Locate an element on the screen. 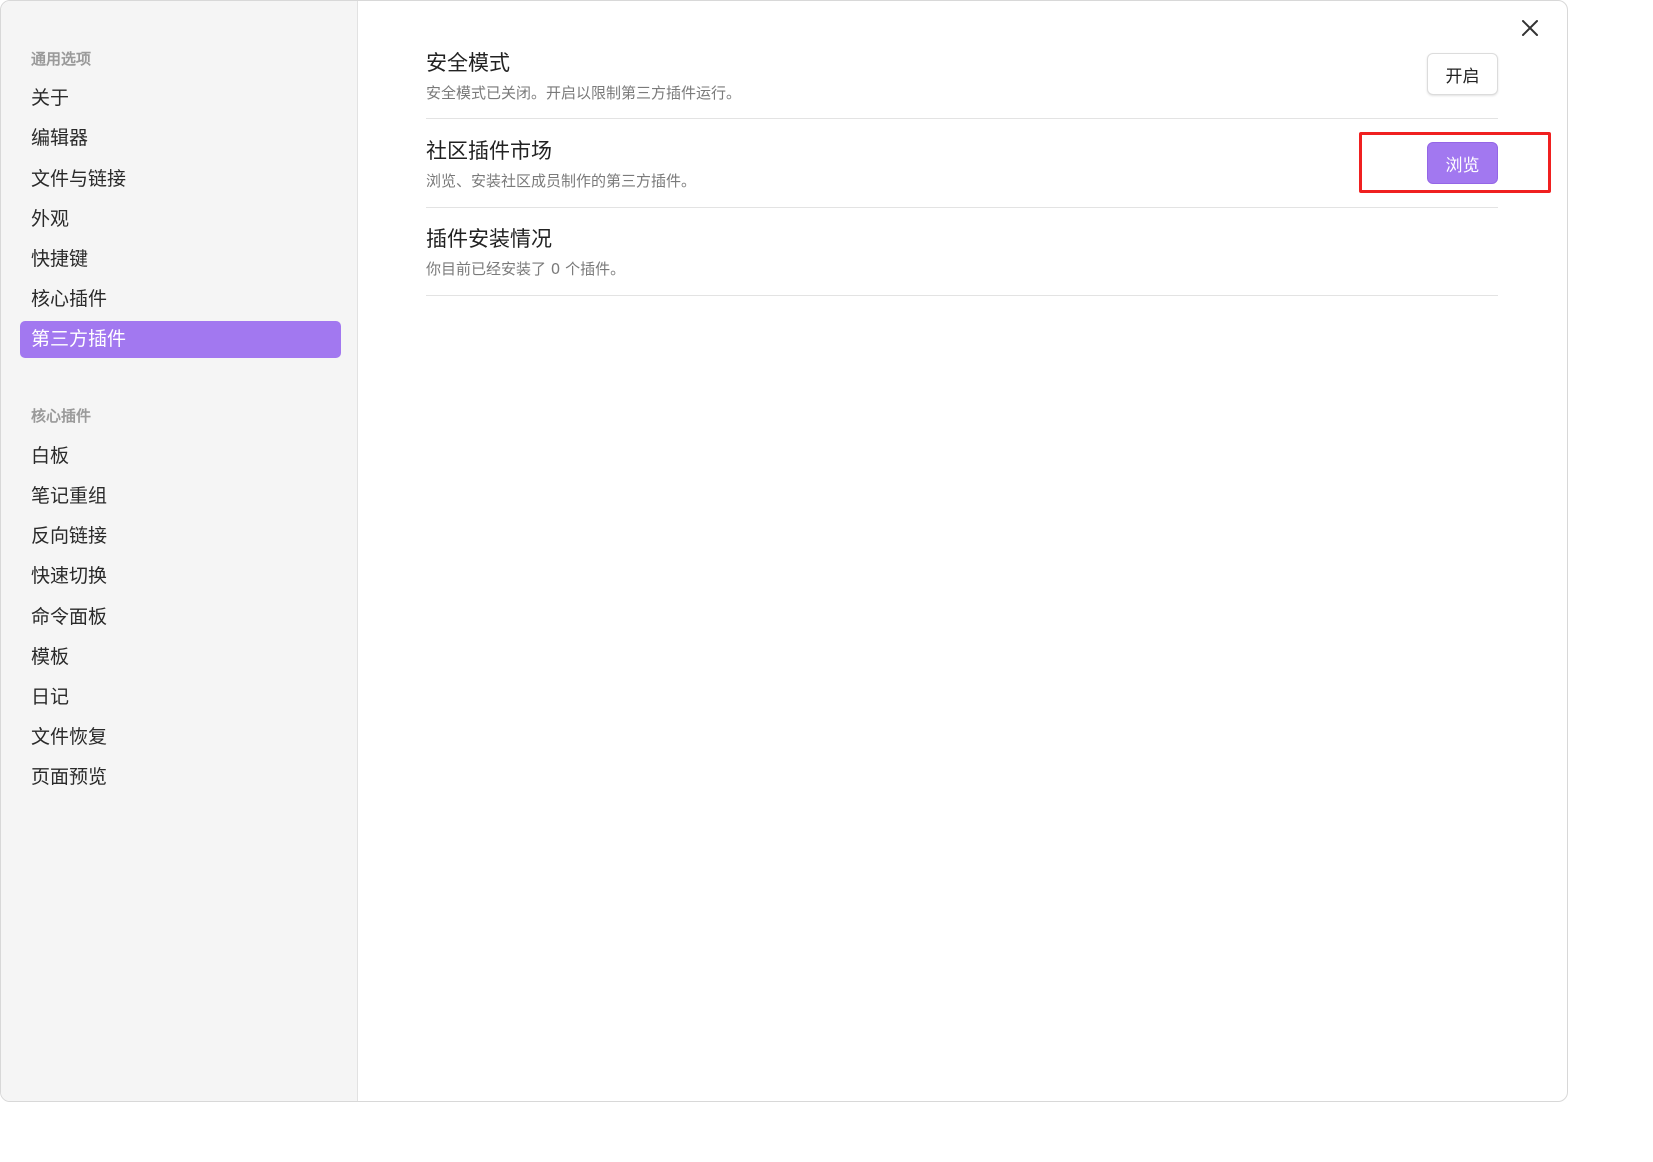  sidebar-item-command-palette: 命令面板 is located at coordinates (180, 617).